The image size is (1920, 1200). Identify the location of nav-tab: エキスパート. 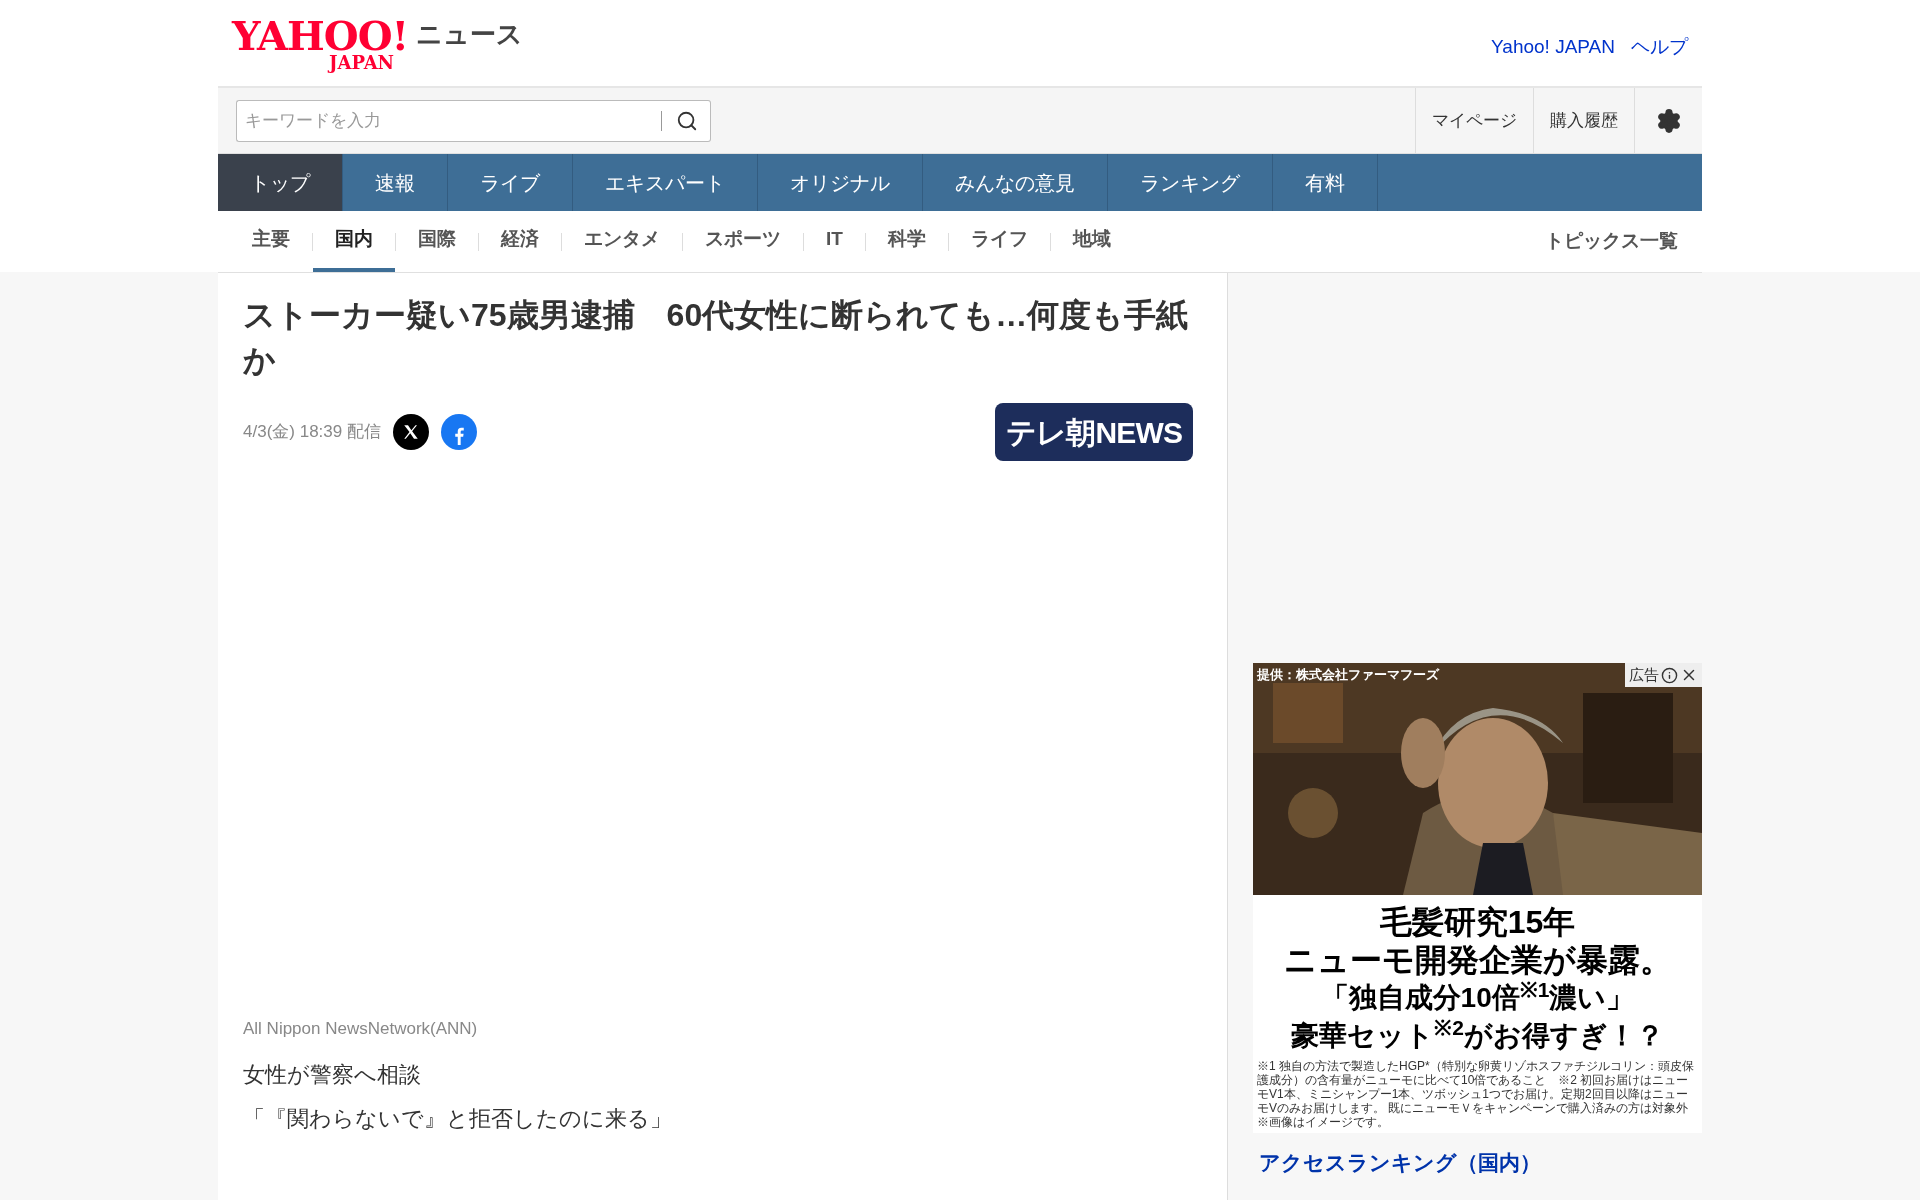
(665, 182).